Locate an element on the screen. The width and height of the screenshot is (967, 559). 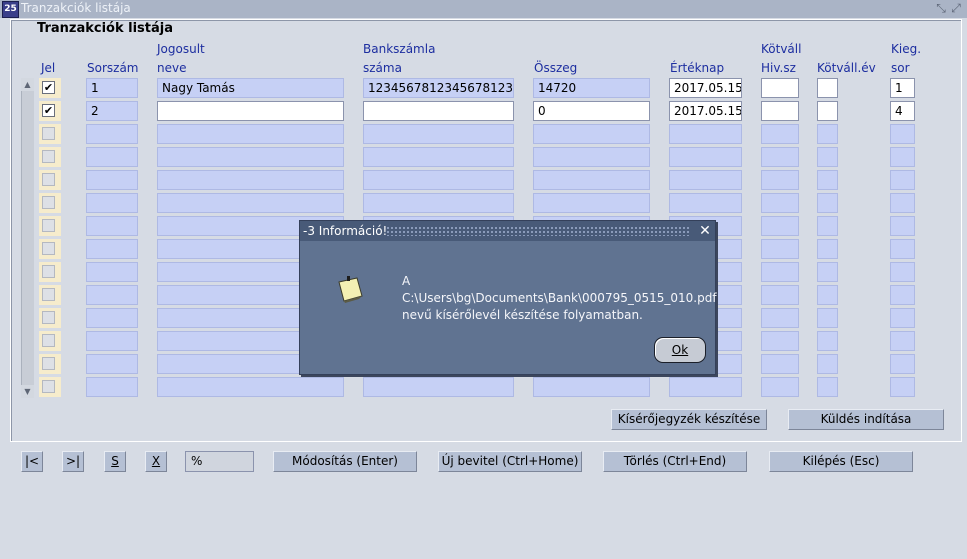
s-button: S is located at coordinates (115, 461).